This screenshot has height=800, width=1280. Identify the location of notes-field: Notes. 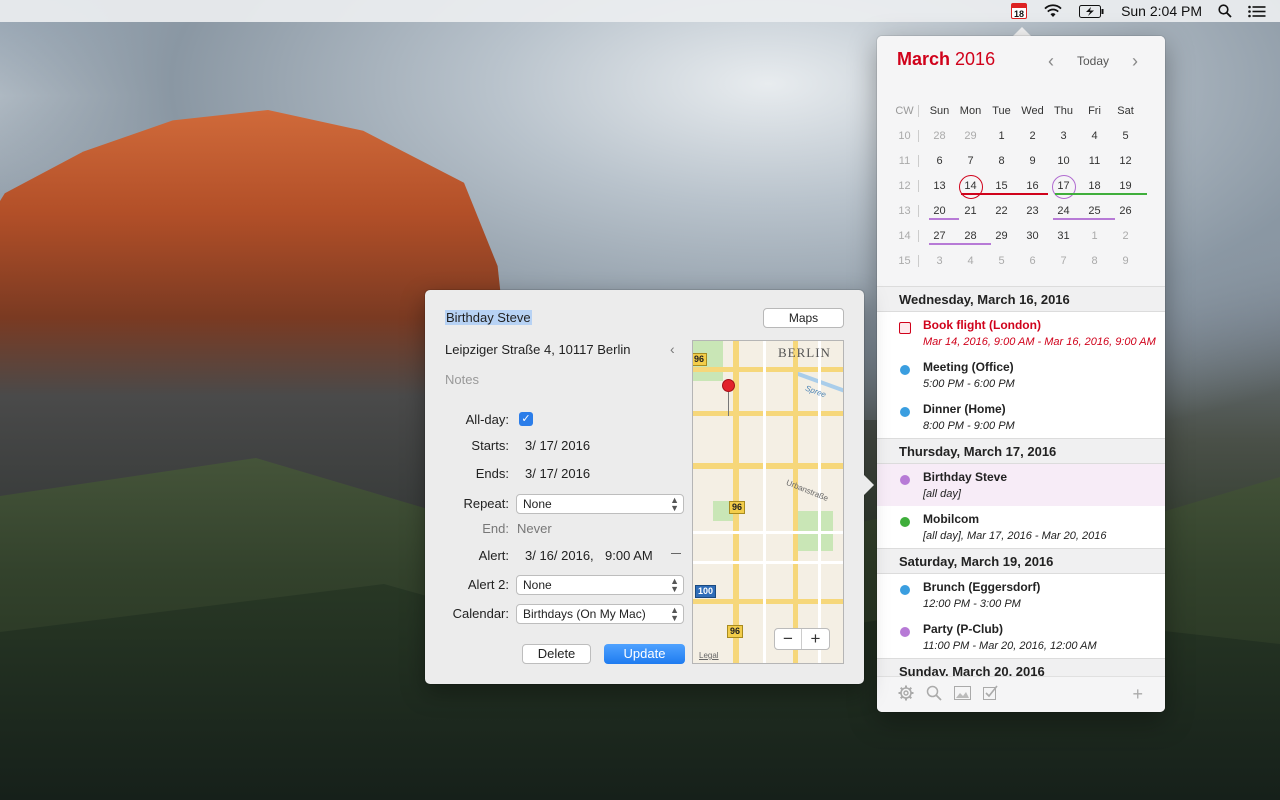
(462, 379).